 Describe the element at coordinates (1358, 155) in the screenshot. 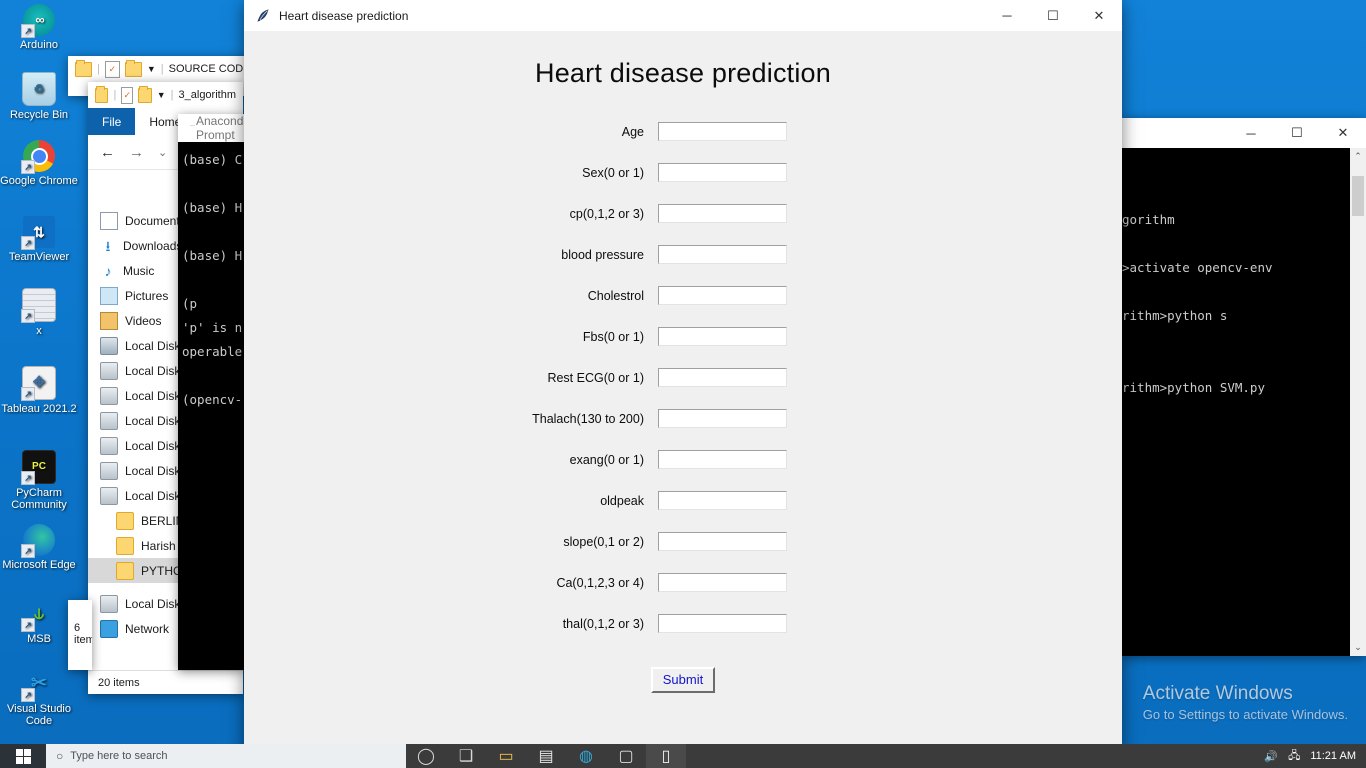

I see `chevron-up-icon: ⌃` at that location.